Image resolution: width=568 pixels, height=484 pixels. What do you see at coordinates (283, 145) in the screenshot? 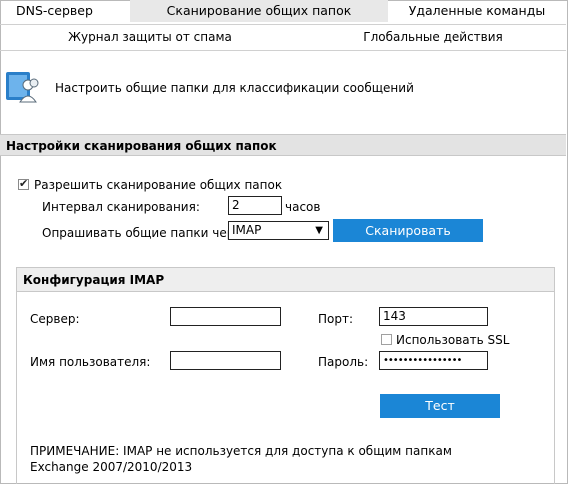
I see `scan-settings-header: Настройки сканирования общих папок` at bounding box center [283, 145].